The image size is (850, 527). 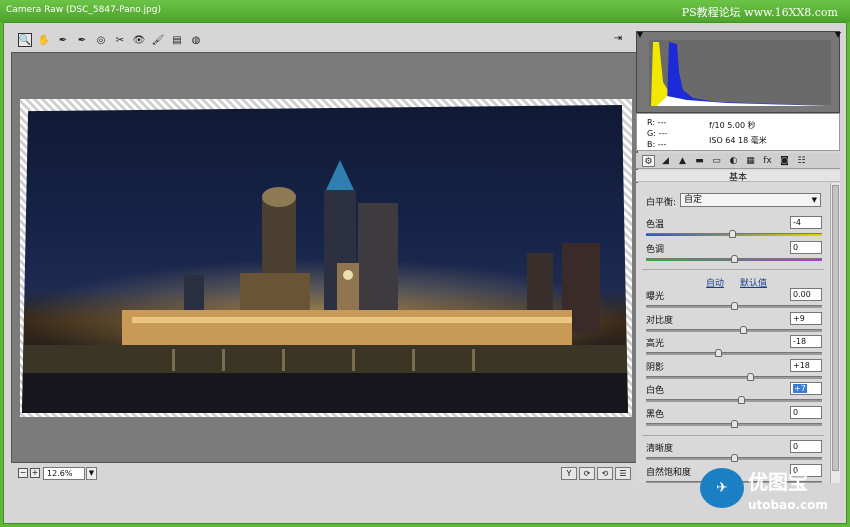 What do you see at coordinates (324, 41) in the screenshot?
I see `toolbar: 🔍 ✋ ✒ ✒ ◎ ✂ 👁 🖌 ▤ ◍` at bounding box center [324, 41].